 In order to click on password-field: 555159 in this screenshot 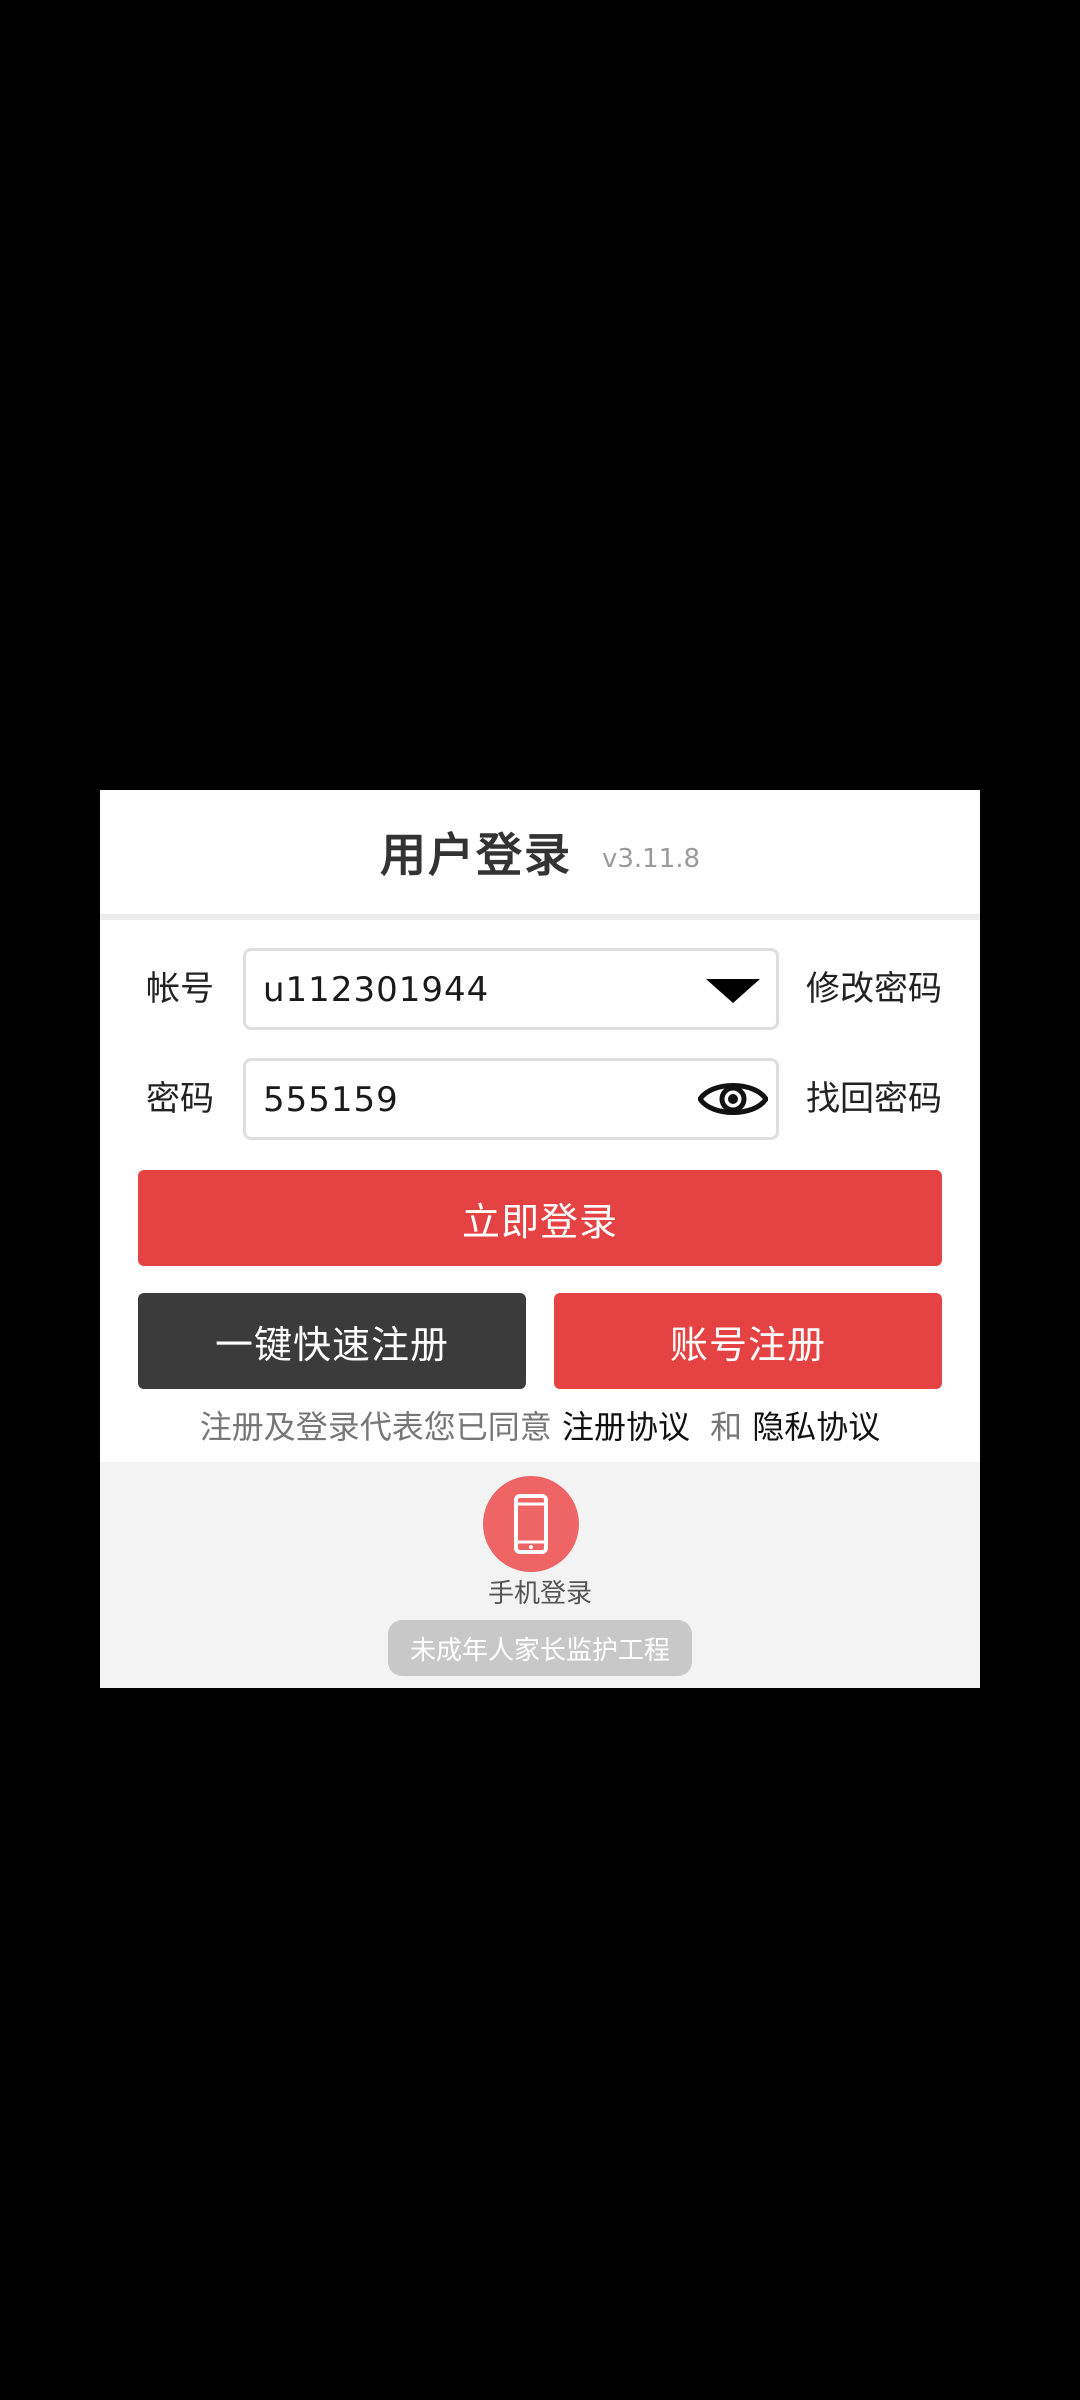, I will do `click(511, 1099)`.